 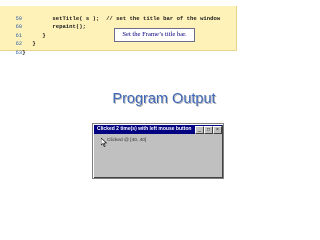 What do you see at coordinates (199, 130) in the screenshot?
I see `minimize-button: _` at bounding box center [199, 130].